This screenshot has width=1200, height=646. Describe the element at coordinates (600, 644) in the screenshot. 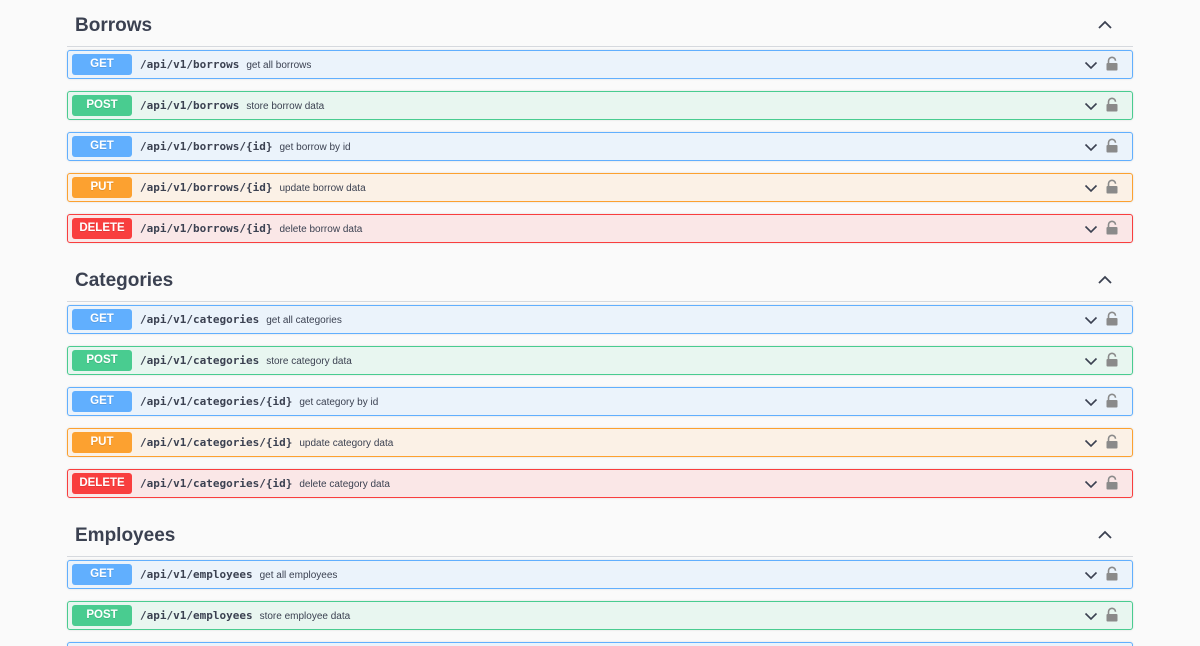

I see `operation-row-partial` at that location.